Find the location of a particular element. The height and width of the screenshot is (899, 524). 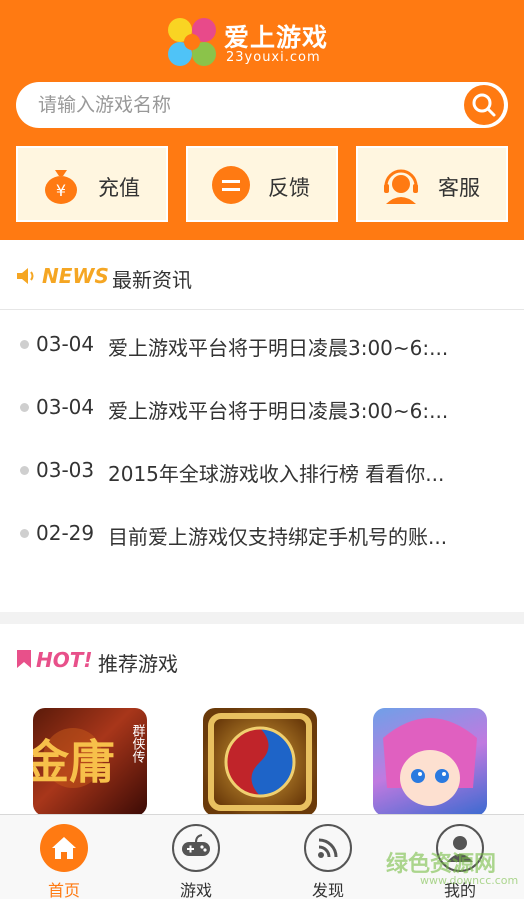

logo-title: 爱上游戏 is located at coordinates (276, 37).